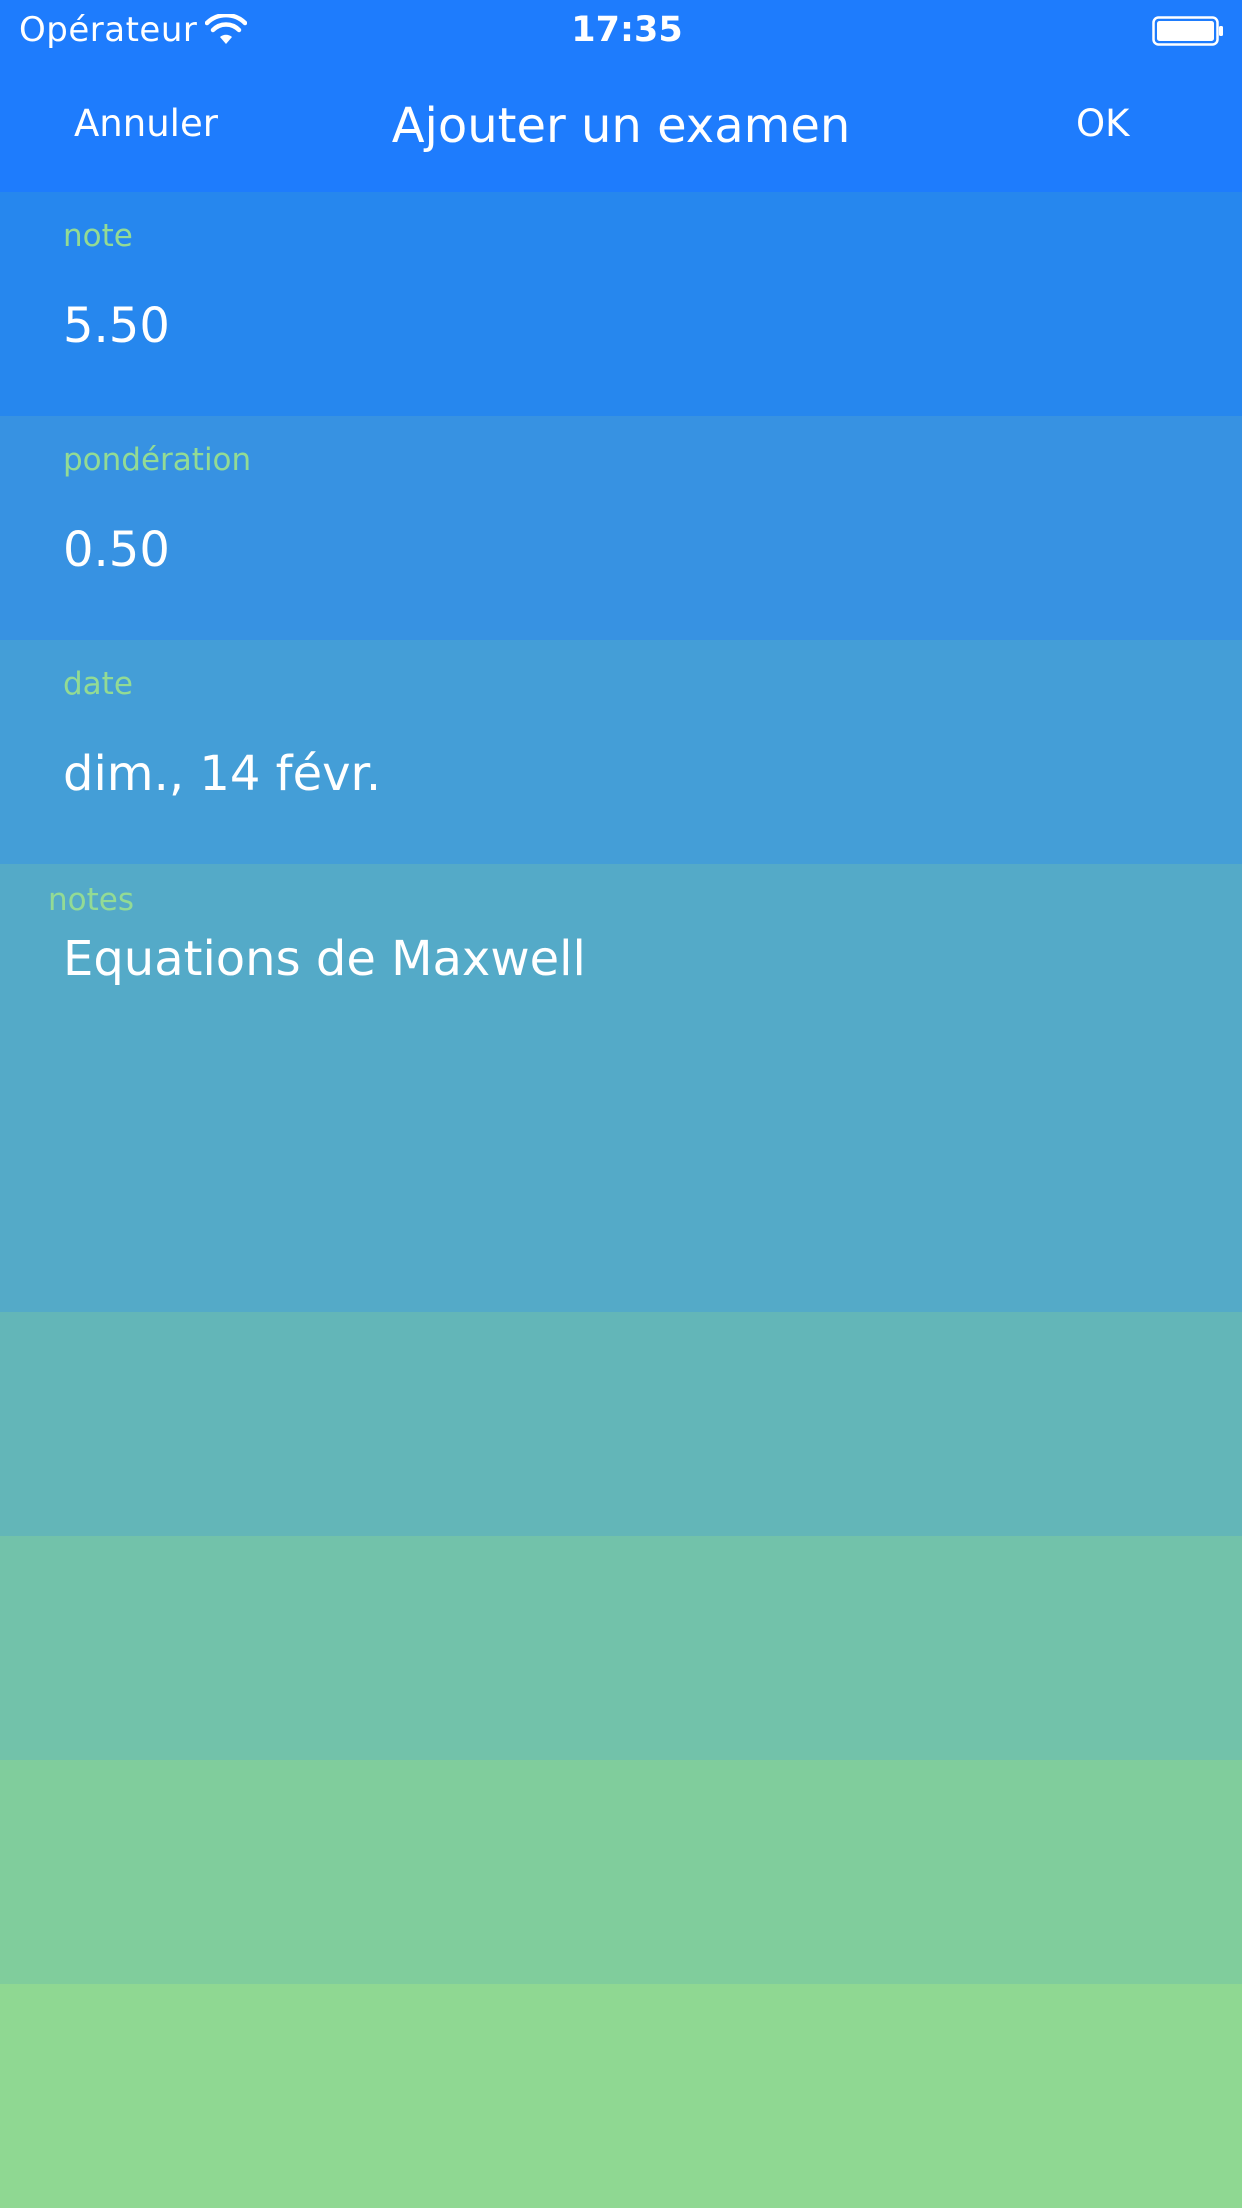 The width and height of the screenshot is (1242, 2208). I want to click on weight-field: pondération 0.50, so click(621, 528).